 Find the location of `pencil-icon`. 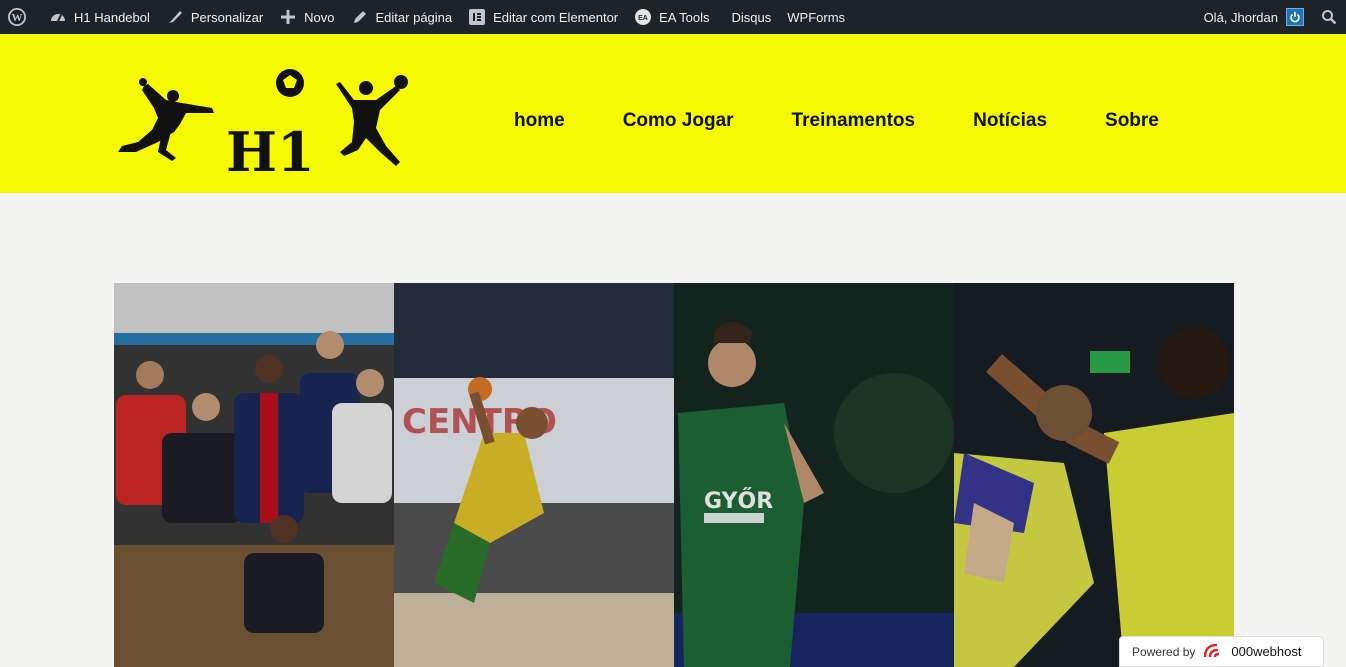

pencil-icon is located at coordinates (360, 17).